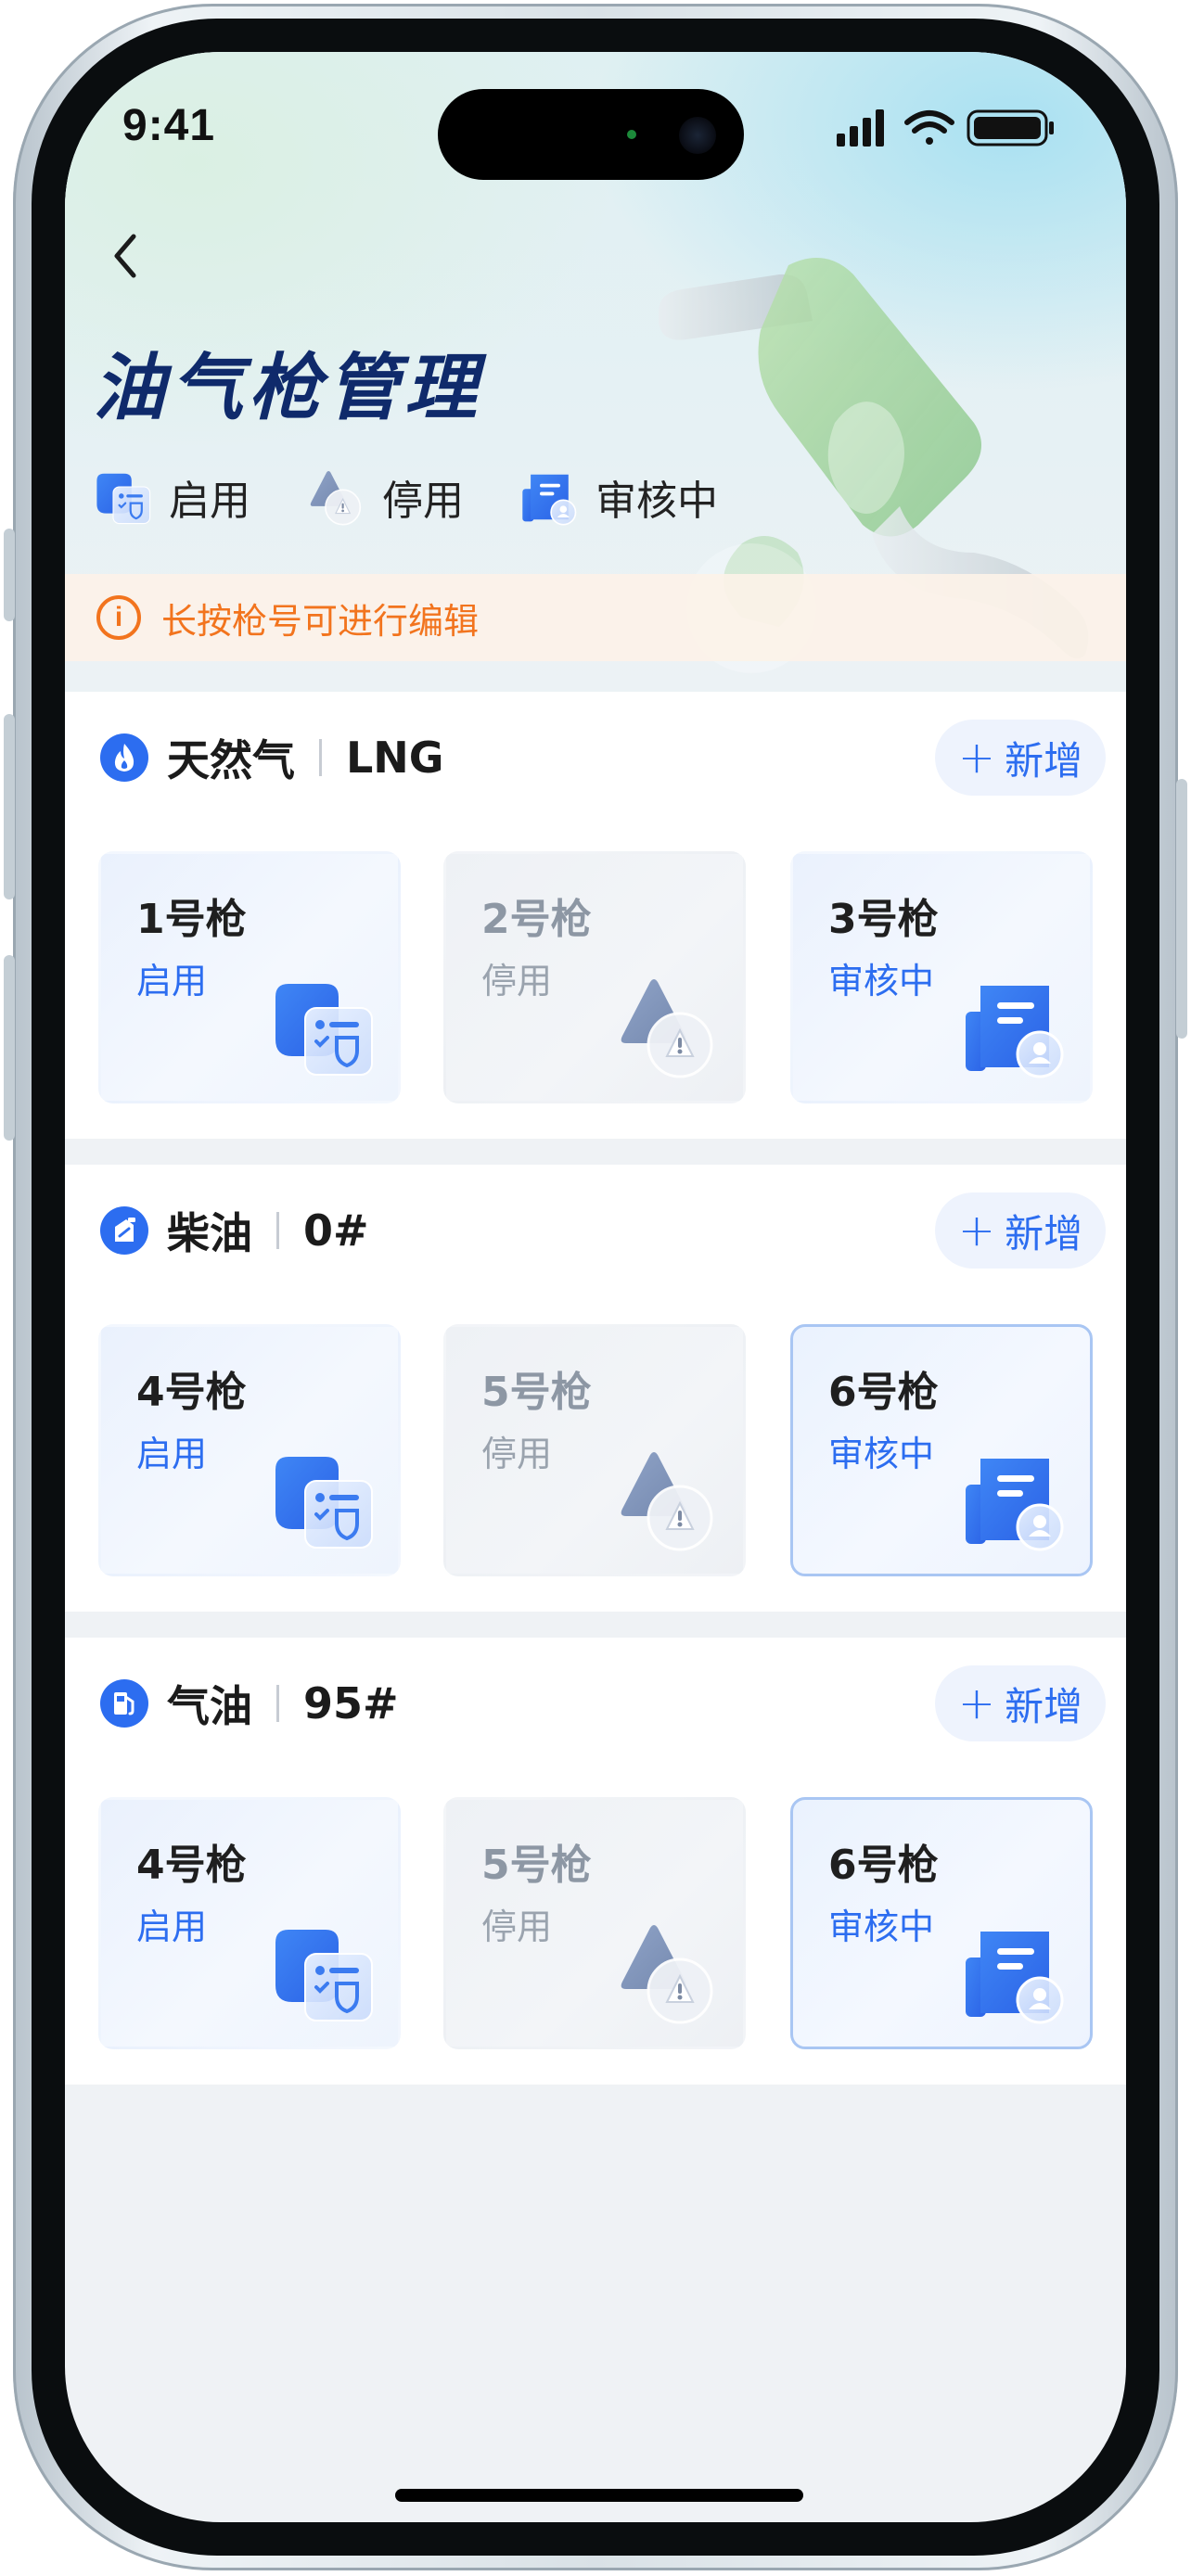 Image resolution: width=1191 pixels, height=2576 pixels. Describe the element at coordinates (118, 618) in the screenshot. I see `info-icon: i` at that location.